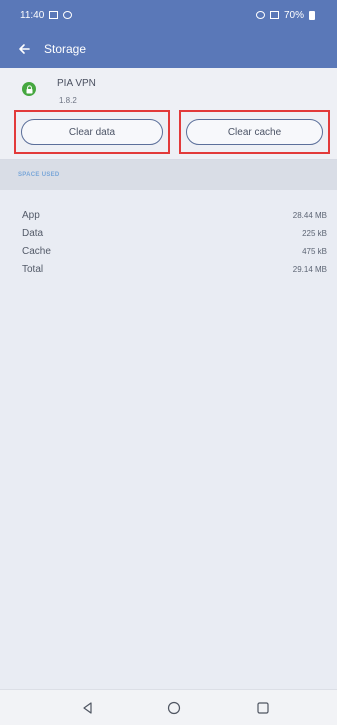 This screenshot has width=337, height=725. What do you see at coordinates (293, 15) in the screenshot?
I see `battery-percent: 70%` at bounding box center [293, 15].